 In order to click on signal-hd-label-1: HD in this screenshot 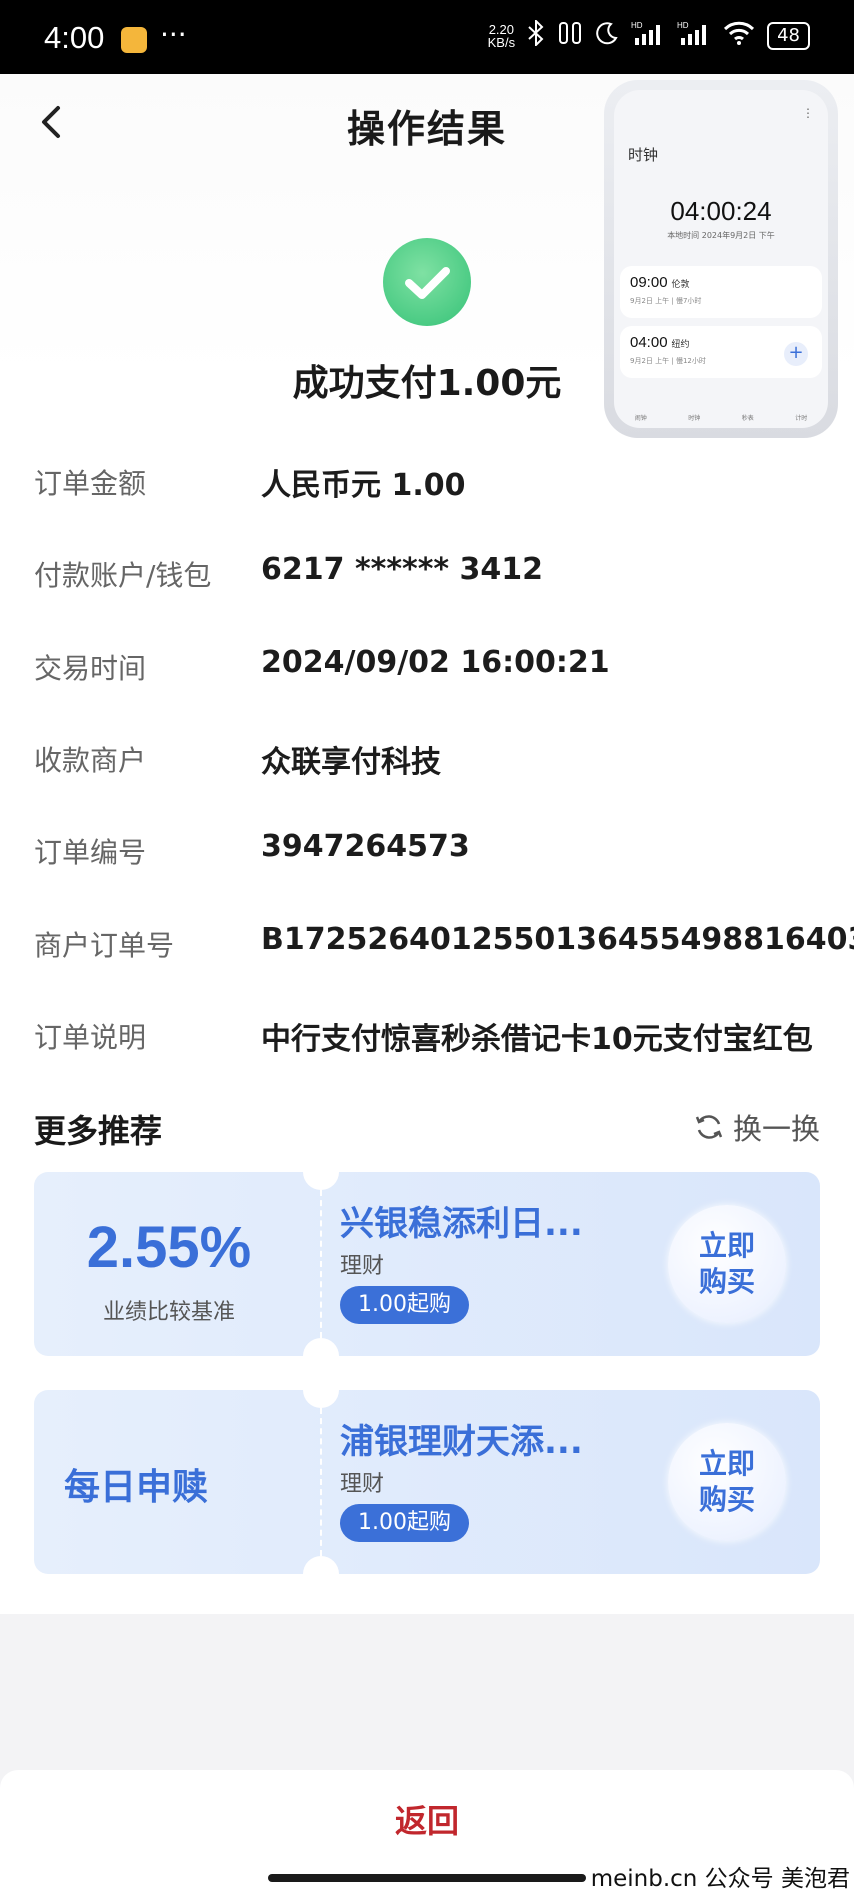, I will do `click(637, 25)`.